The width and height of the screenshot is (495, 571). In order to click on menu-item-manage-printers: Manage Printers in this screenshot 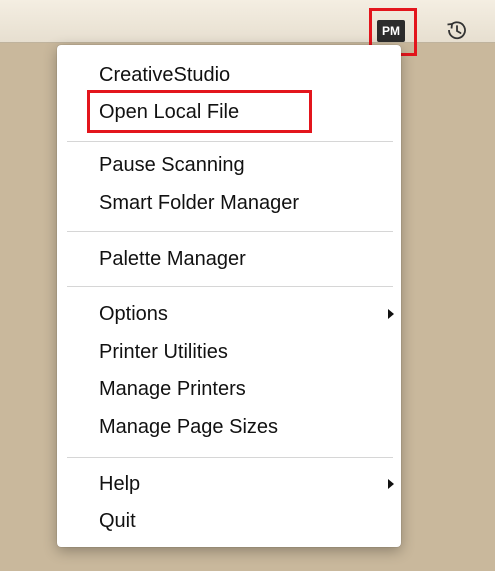, I will do `click(172, 389)`.